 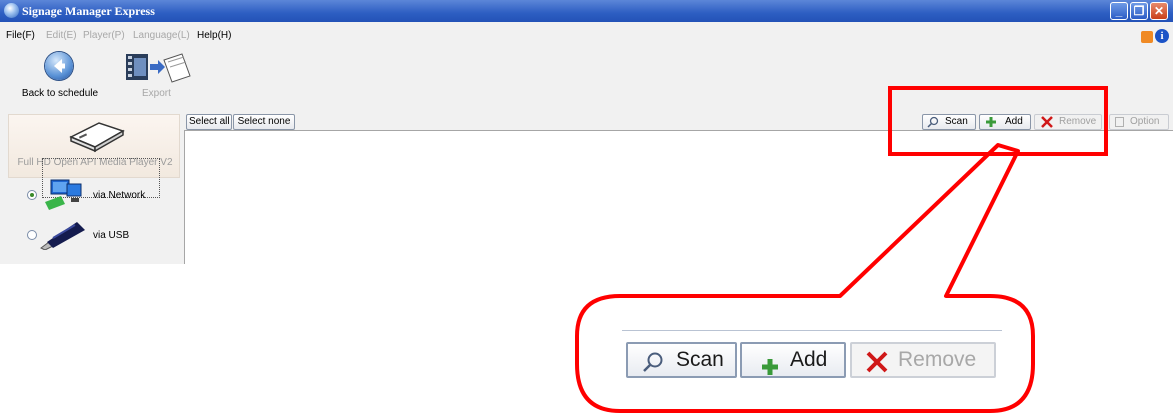 I want to click on via-network-radio, so click(x=32, y=195).